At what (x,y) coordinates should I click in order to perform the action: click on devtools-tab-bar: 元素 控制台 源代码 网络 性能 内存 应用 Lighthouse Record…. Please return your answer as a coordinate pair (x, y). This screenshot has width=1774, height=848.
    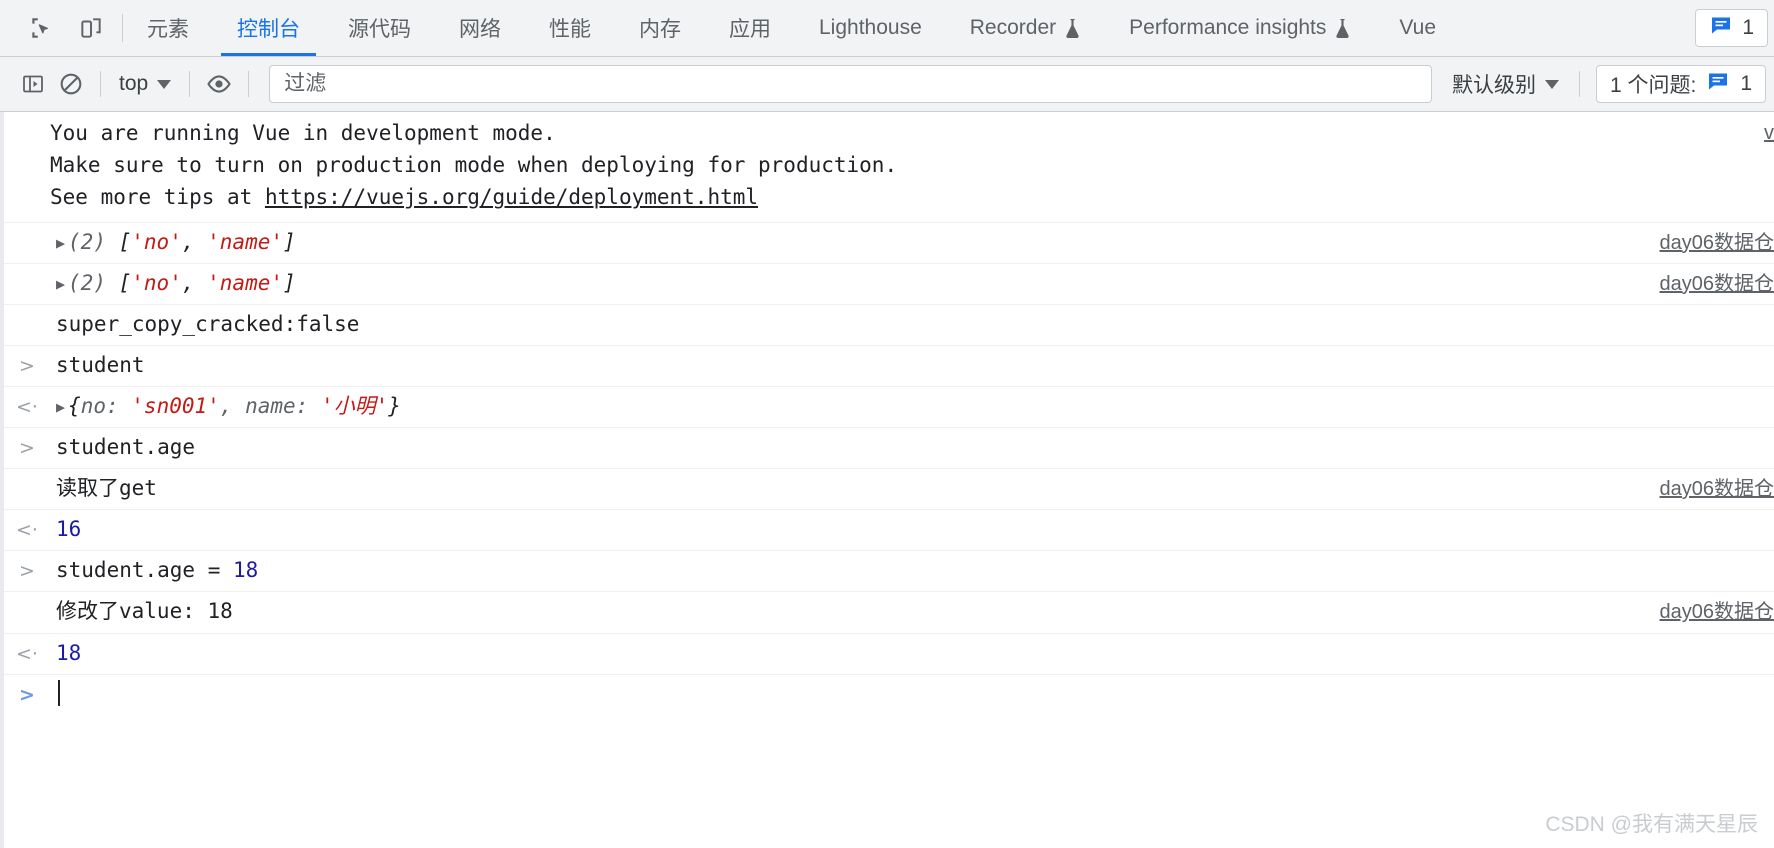
    Looking at the image, I should click on (887, 28).